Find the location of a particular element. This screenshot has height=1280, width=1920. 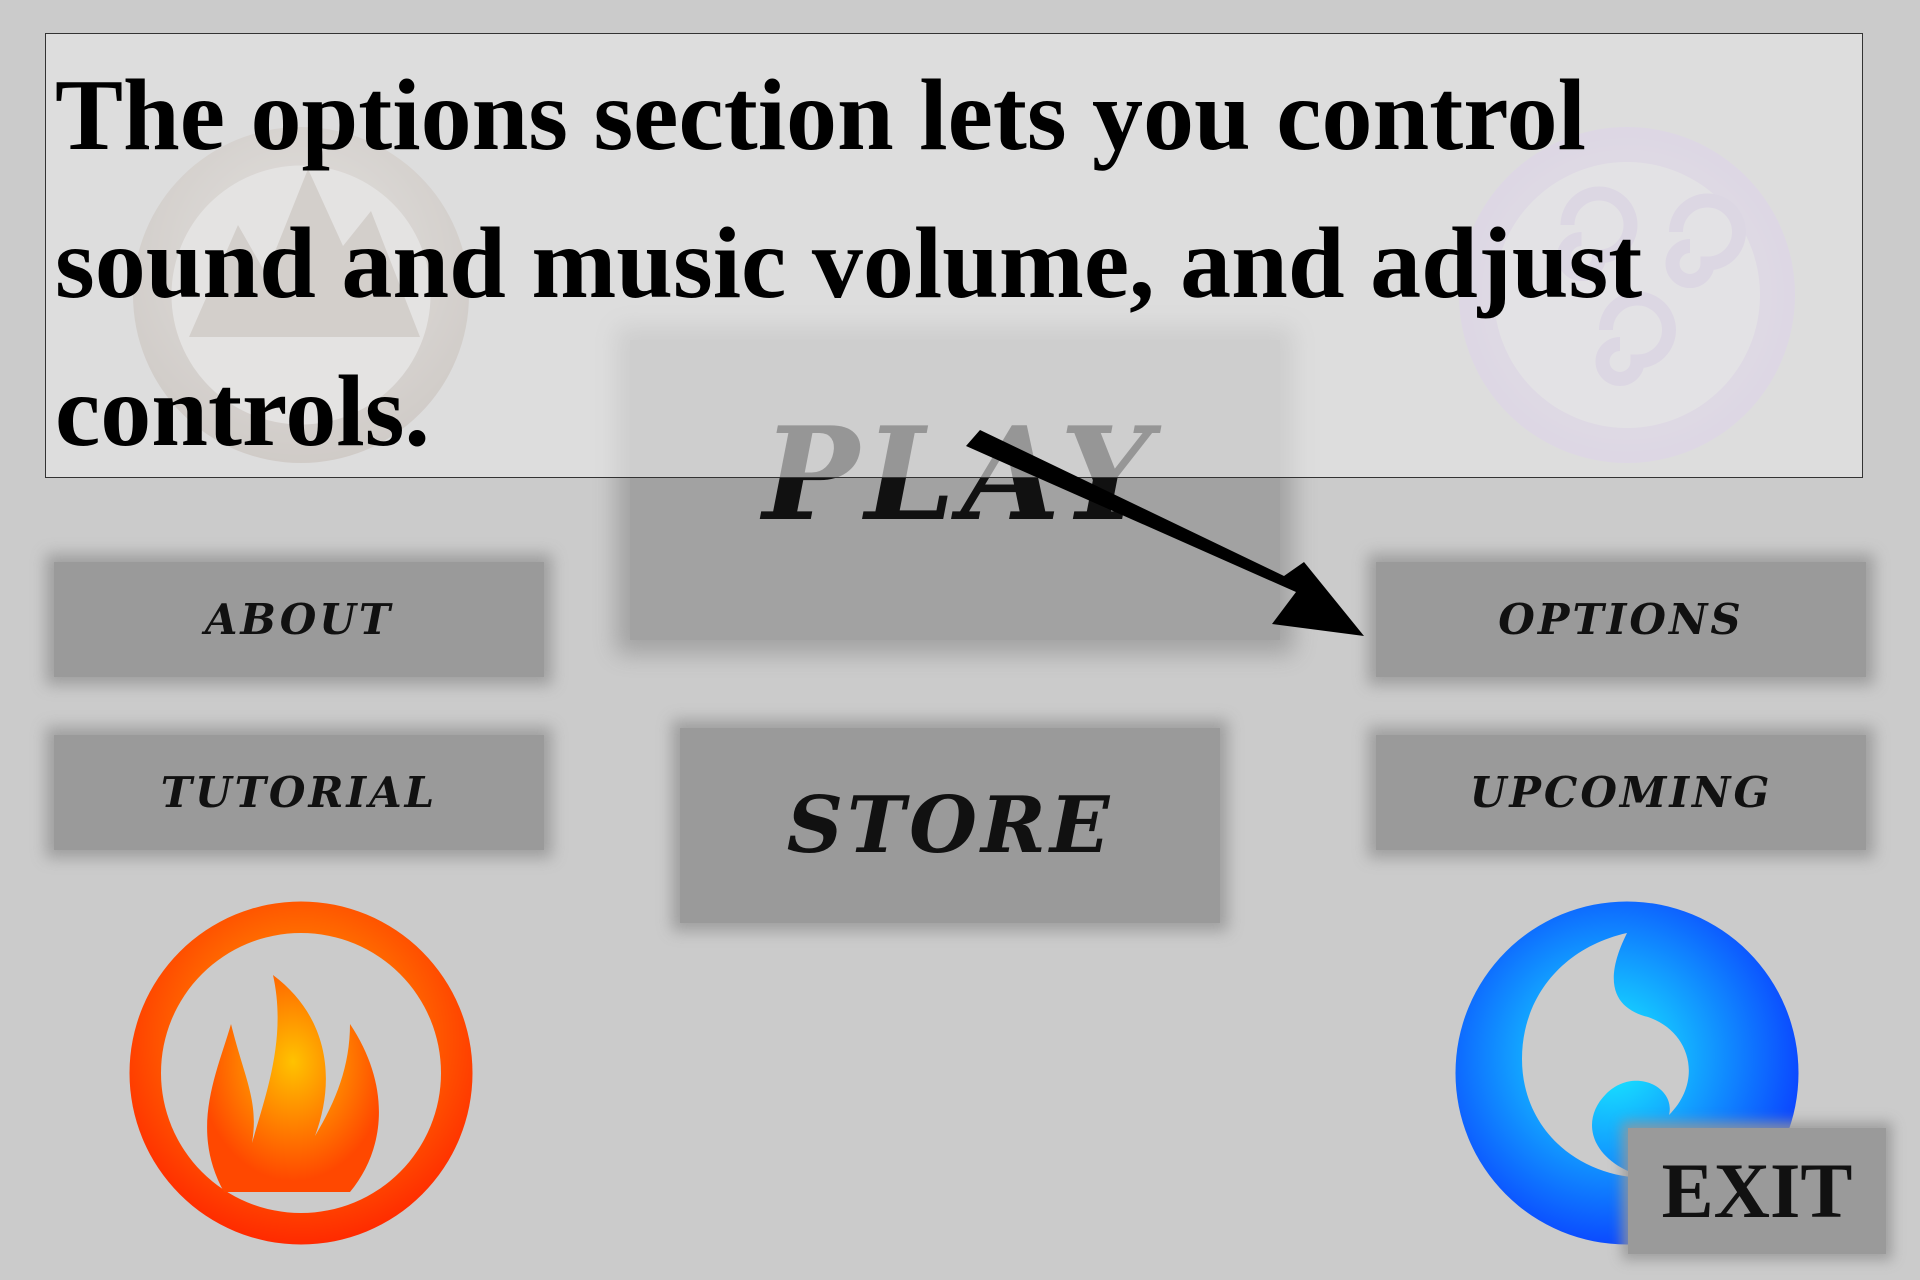

store-button: STORE is located at coordinates (950, 825).